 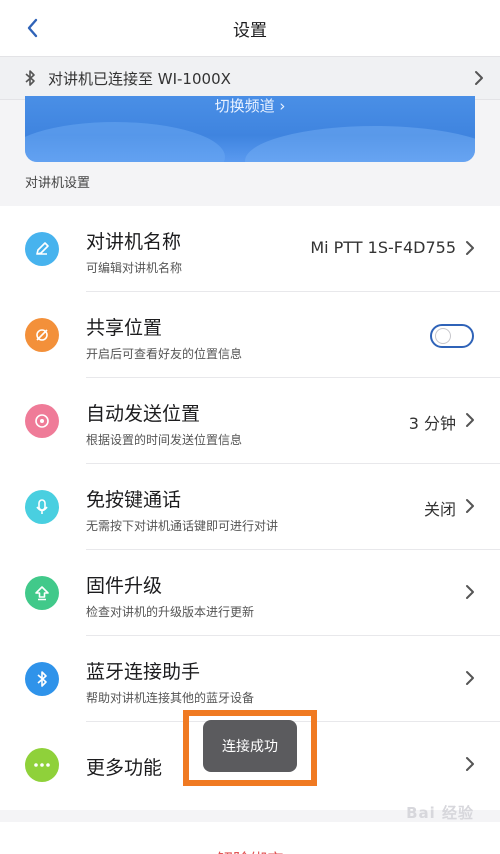 What do you see at coordinates (134, 268) in the screenshot?
I see `row-subtitle: 可编辑对讲机名称` at bounding box center [134, 268].